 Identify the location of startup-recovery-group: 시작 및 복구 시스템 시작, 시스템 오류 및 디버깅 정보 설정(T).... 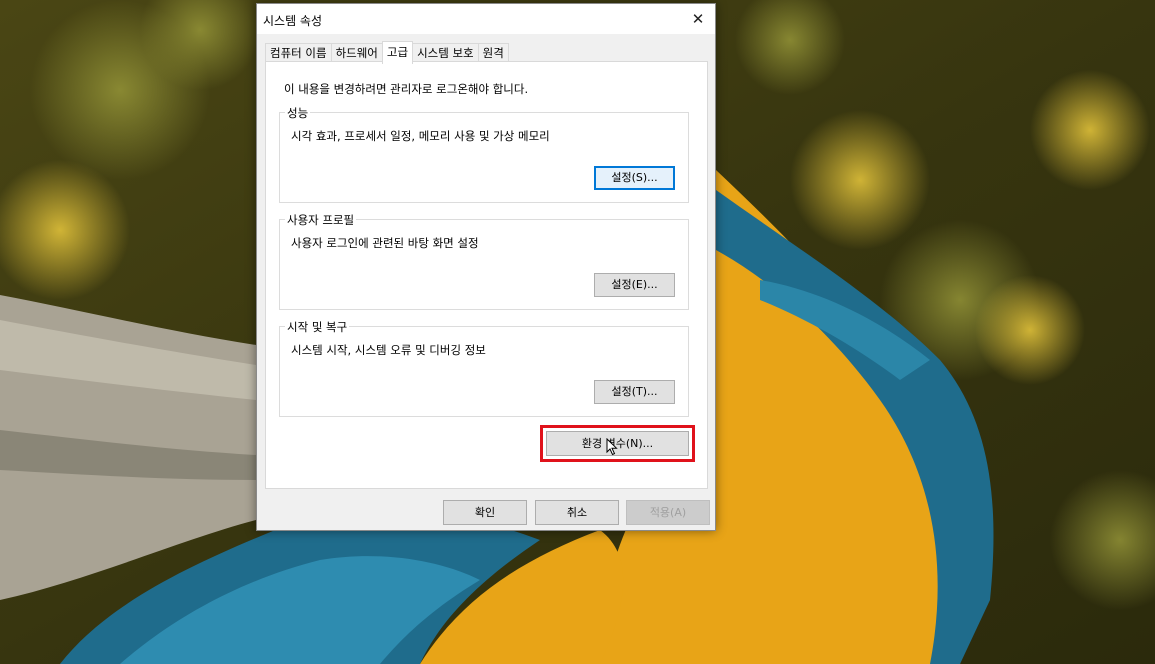
(484, 368).